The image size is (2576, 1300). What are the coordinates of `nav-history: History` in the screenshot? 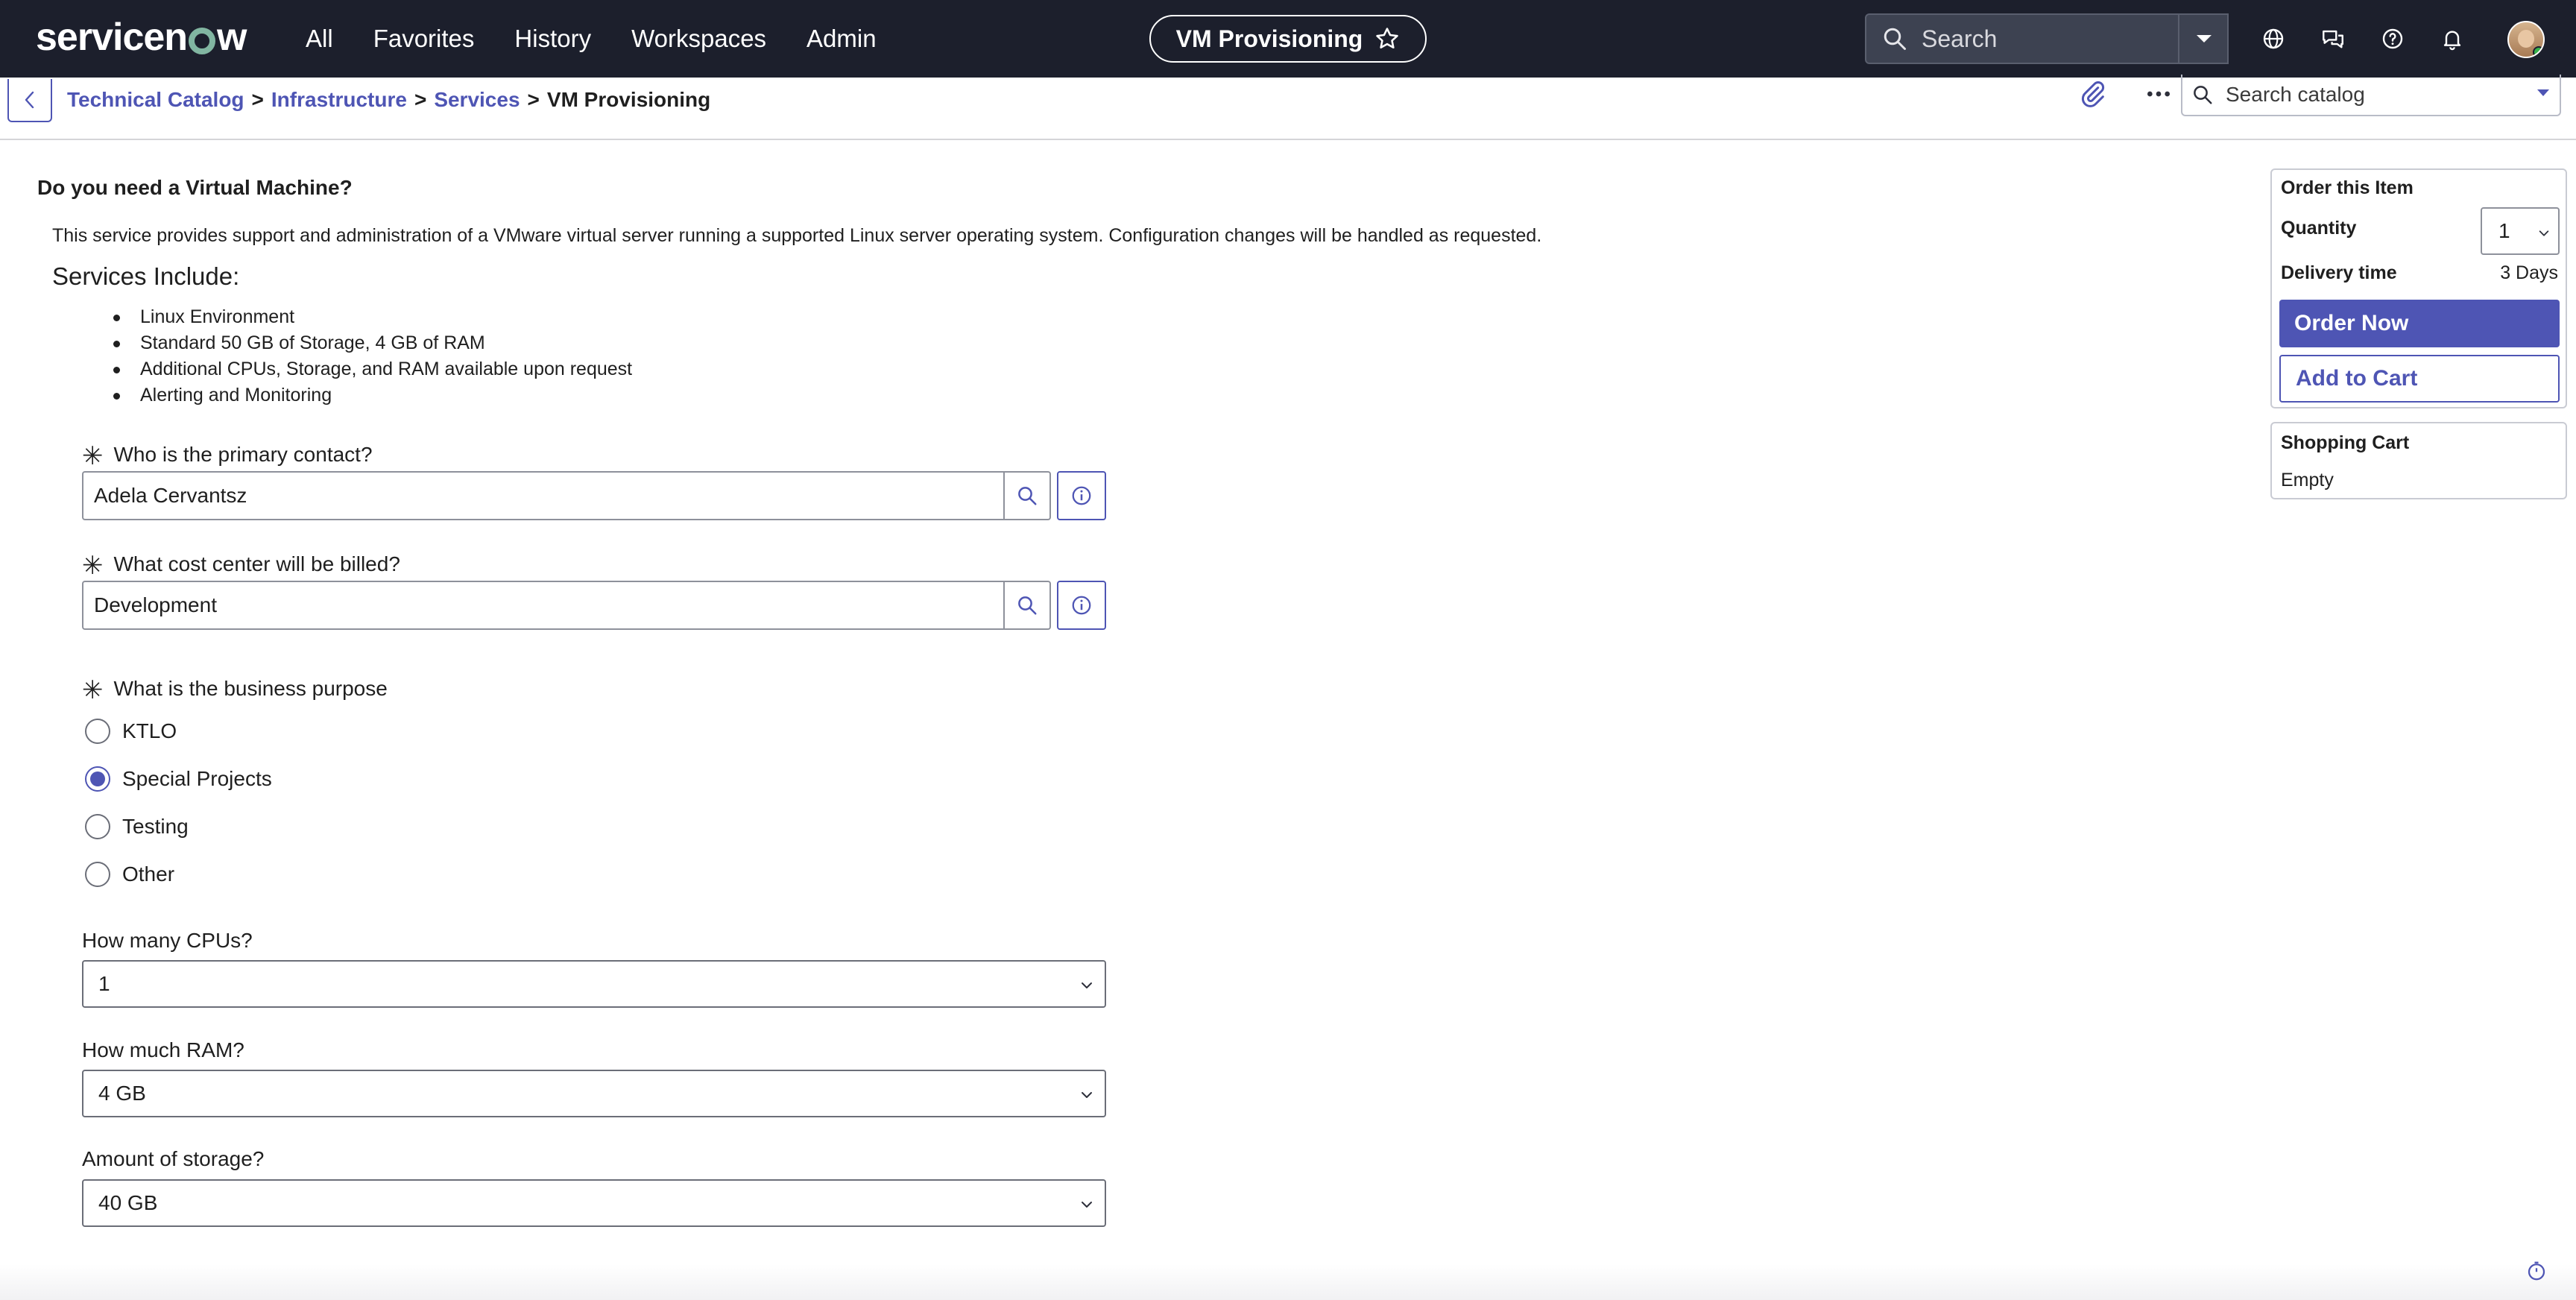 It's located at (552, 39).